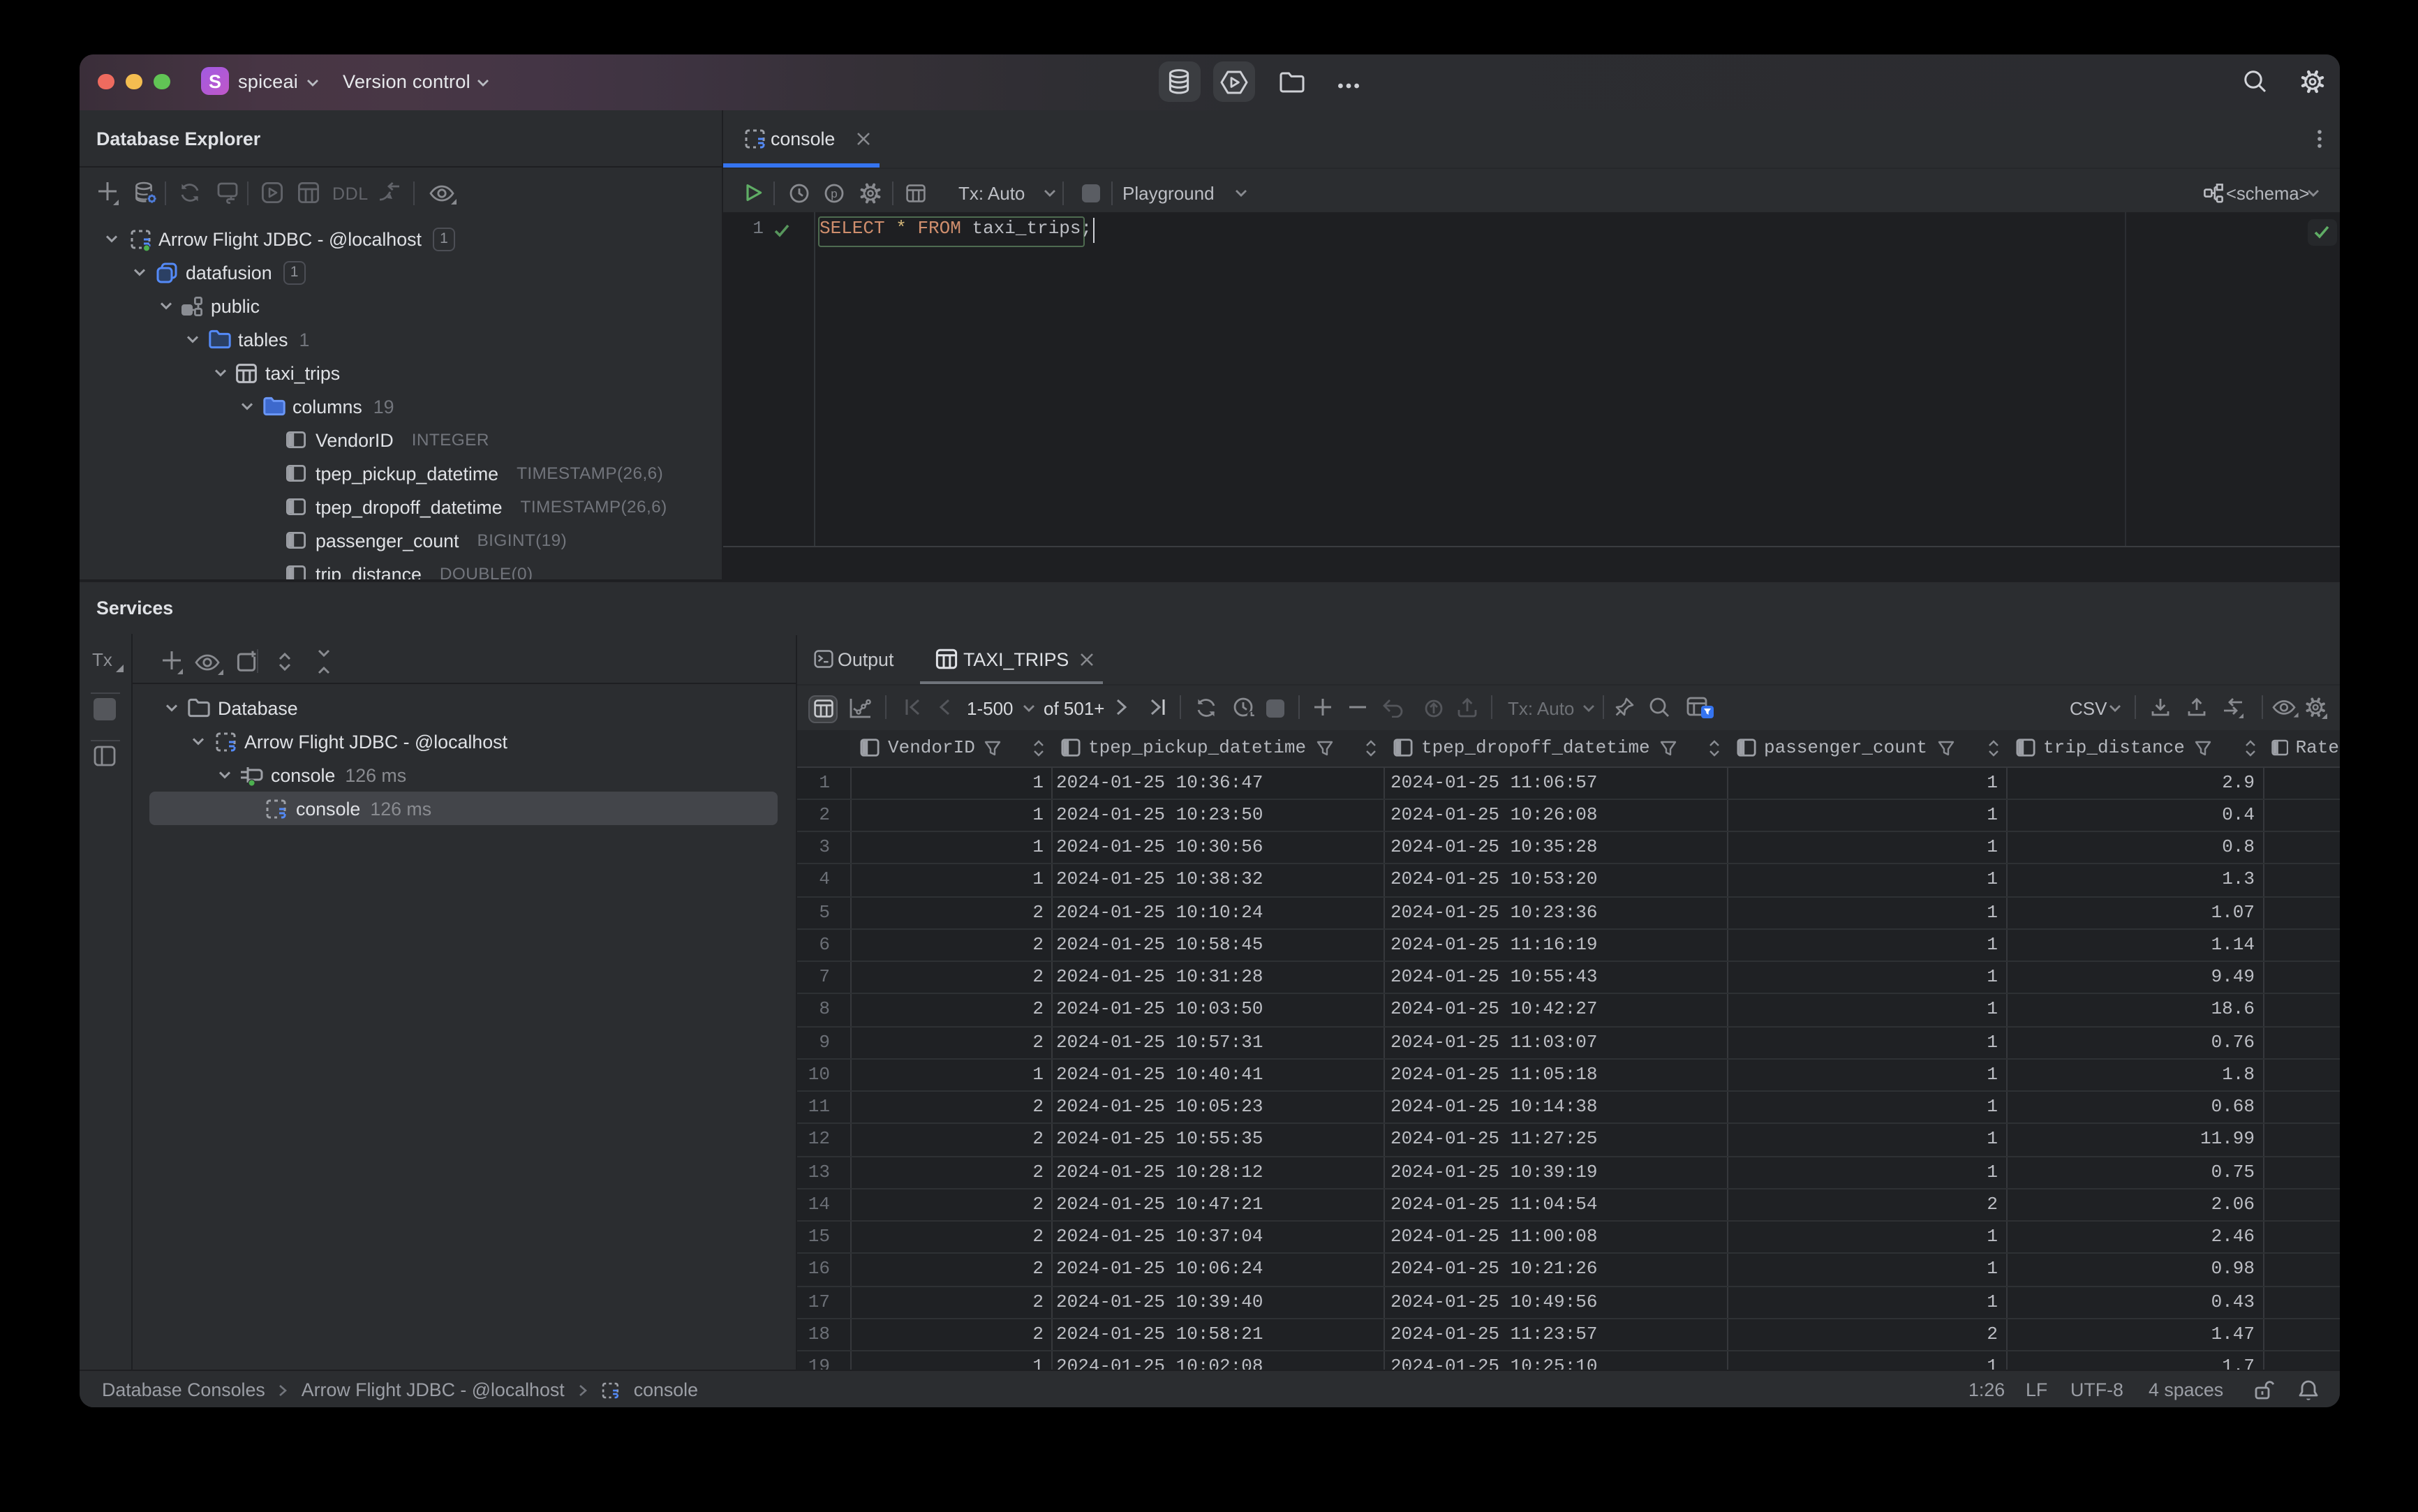 The height and width of the screenshot is (1512, 2418). I want to click on svg-text: p, so click(834, 193).